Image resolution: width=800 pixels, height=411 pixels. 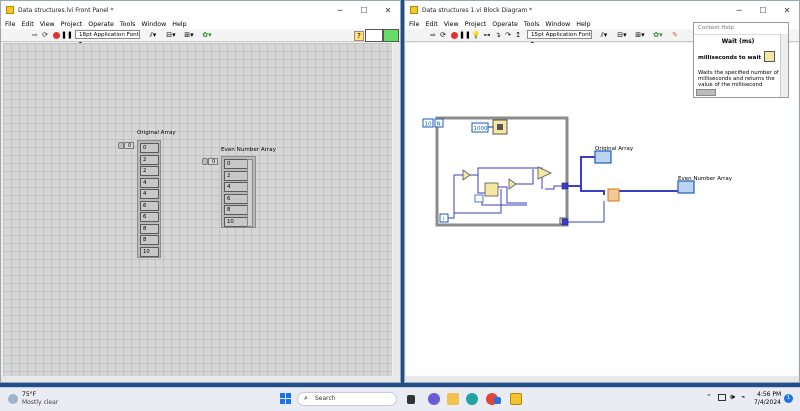 I want to click on original-array-element: 10, so click(x=149, y=252).